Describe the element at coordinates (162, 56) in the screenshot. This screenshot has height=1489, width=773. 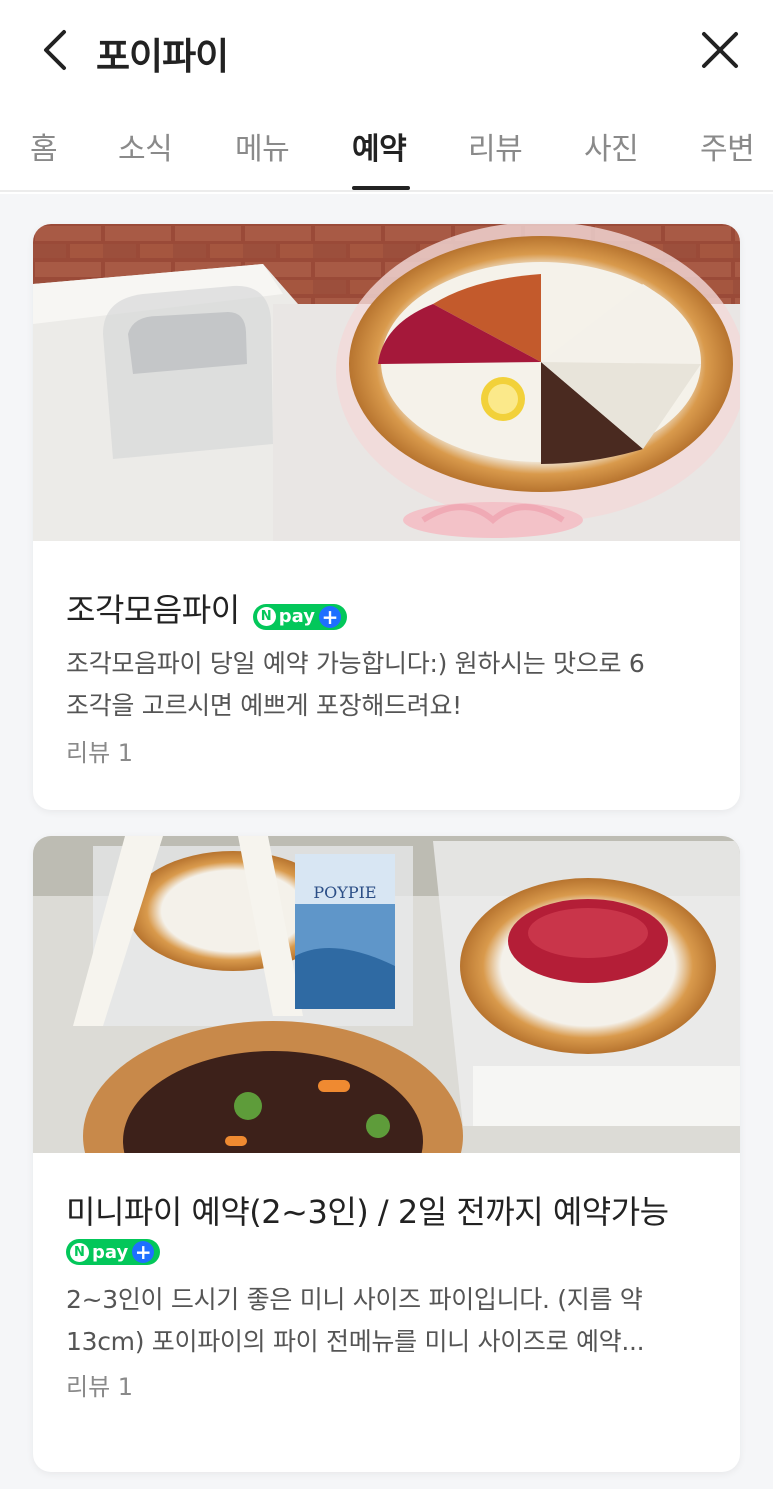
I see `page-title: 포이파이` at that location.